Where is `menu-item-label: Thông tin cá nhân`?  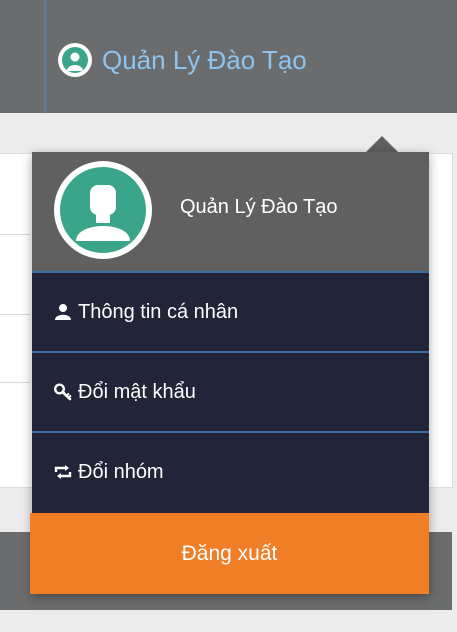 menu-item-label: Thông tin cá nhân is located at coordinates (158, 311).